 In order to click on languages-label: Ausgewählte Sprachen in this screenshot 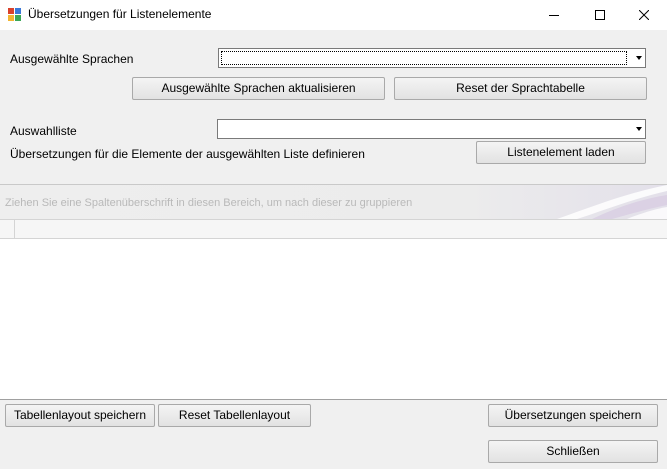, I will do `click(72, 59)`.